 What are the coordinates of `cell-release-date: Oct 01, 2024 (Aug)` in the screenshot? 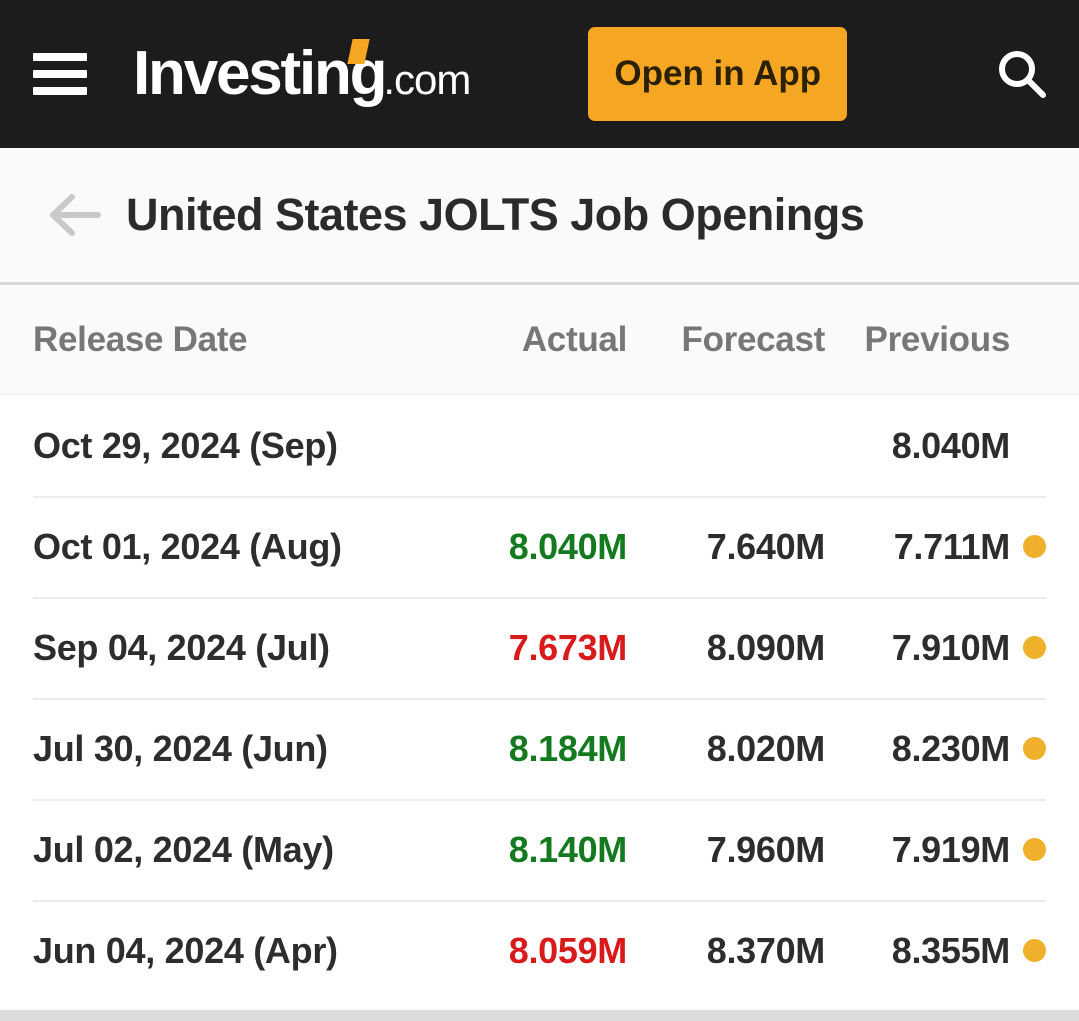 It's located at (187, 546).